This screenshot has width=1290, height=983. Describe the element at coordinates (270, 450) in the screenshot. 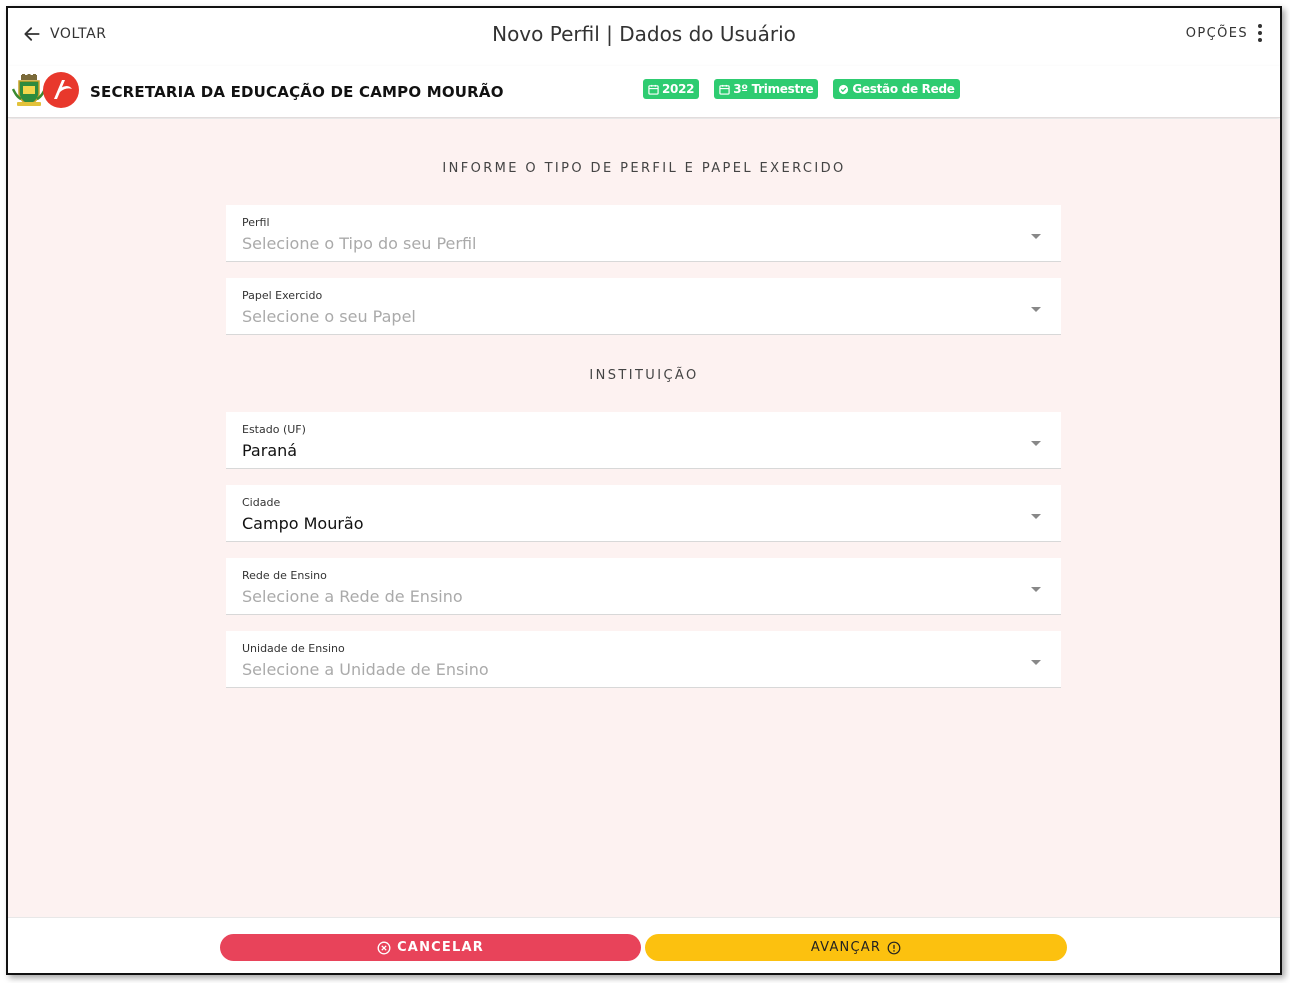

I see `field-value: Paraná` at that location.